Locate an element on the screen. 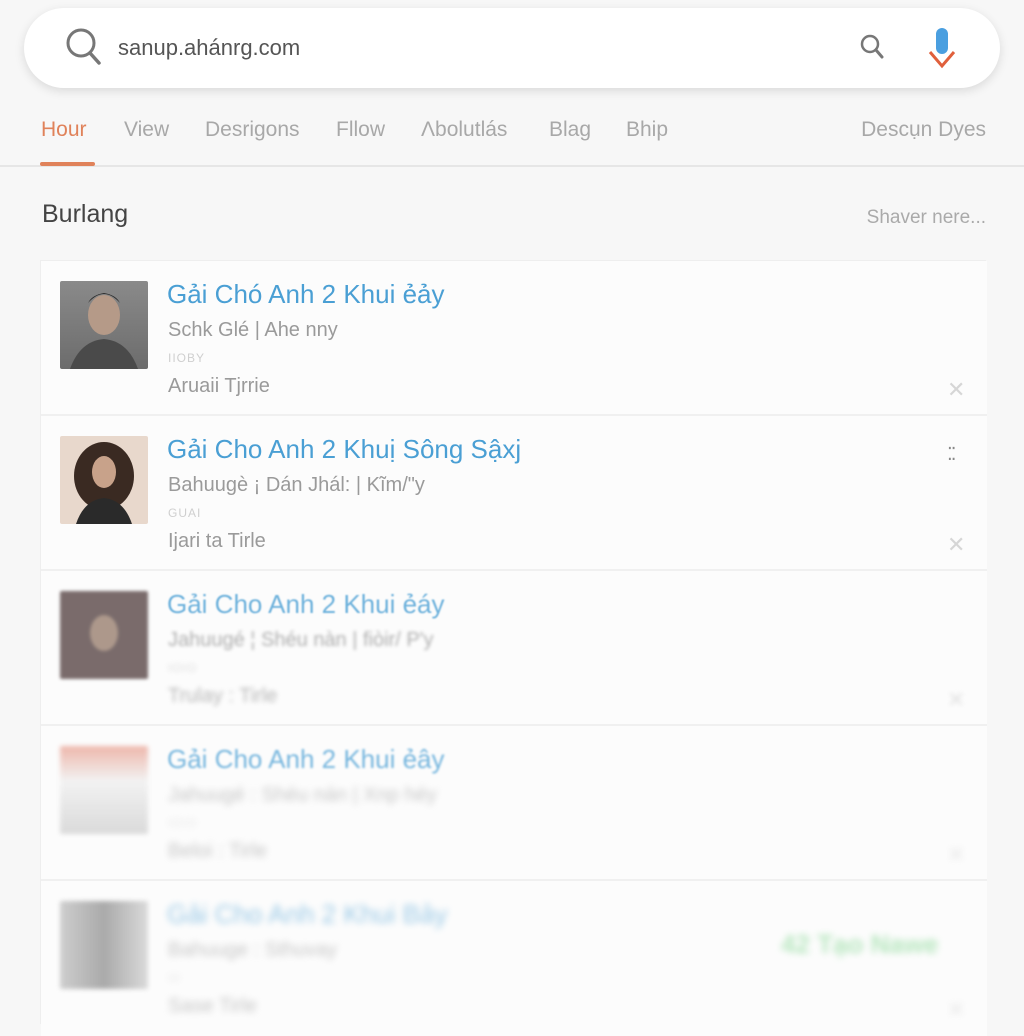 The height and width of the screenshot is (1036, 1024). item-line: Trulay : Tirle is located at coordinates (223, 696).